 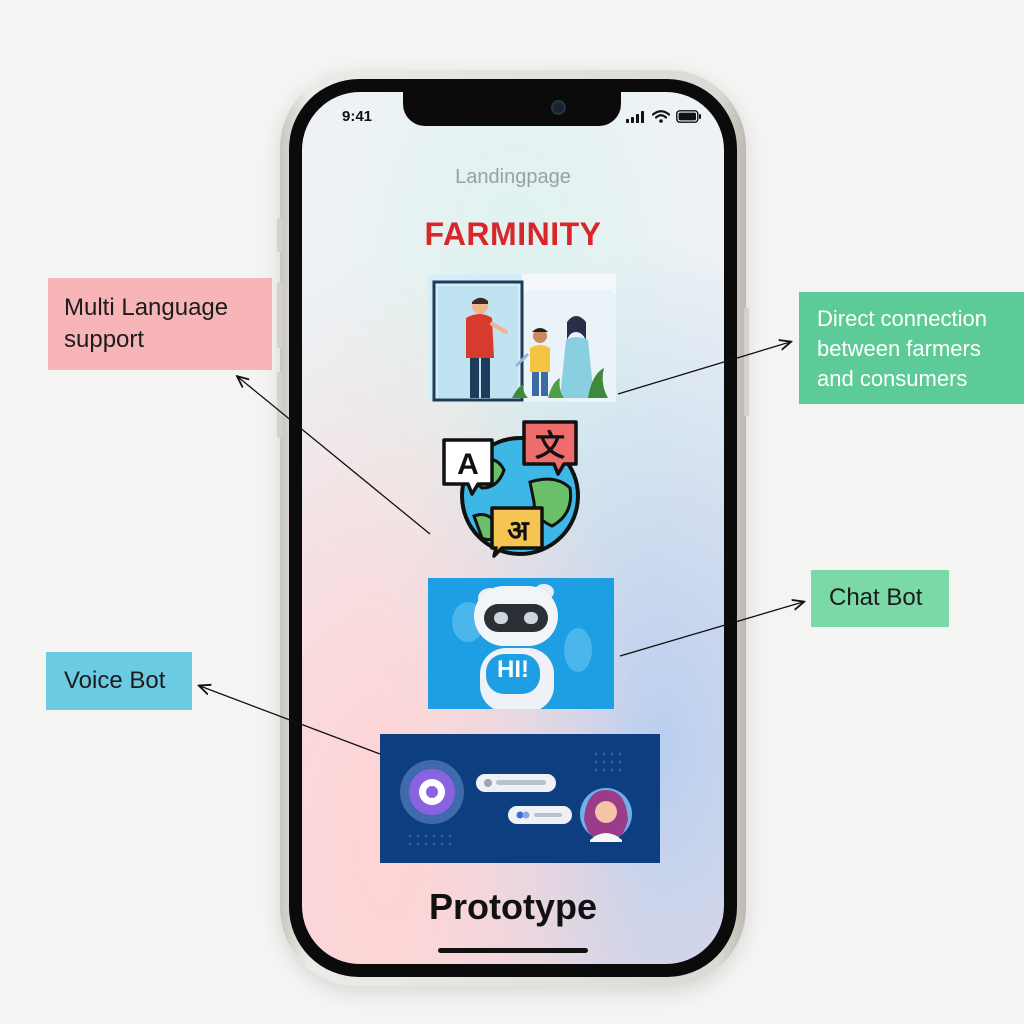 I want to click on volume-up-button, so click(x=279, y=315).